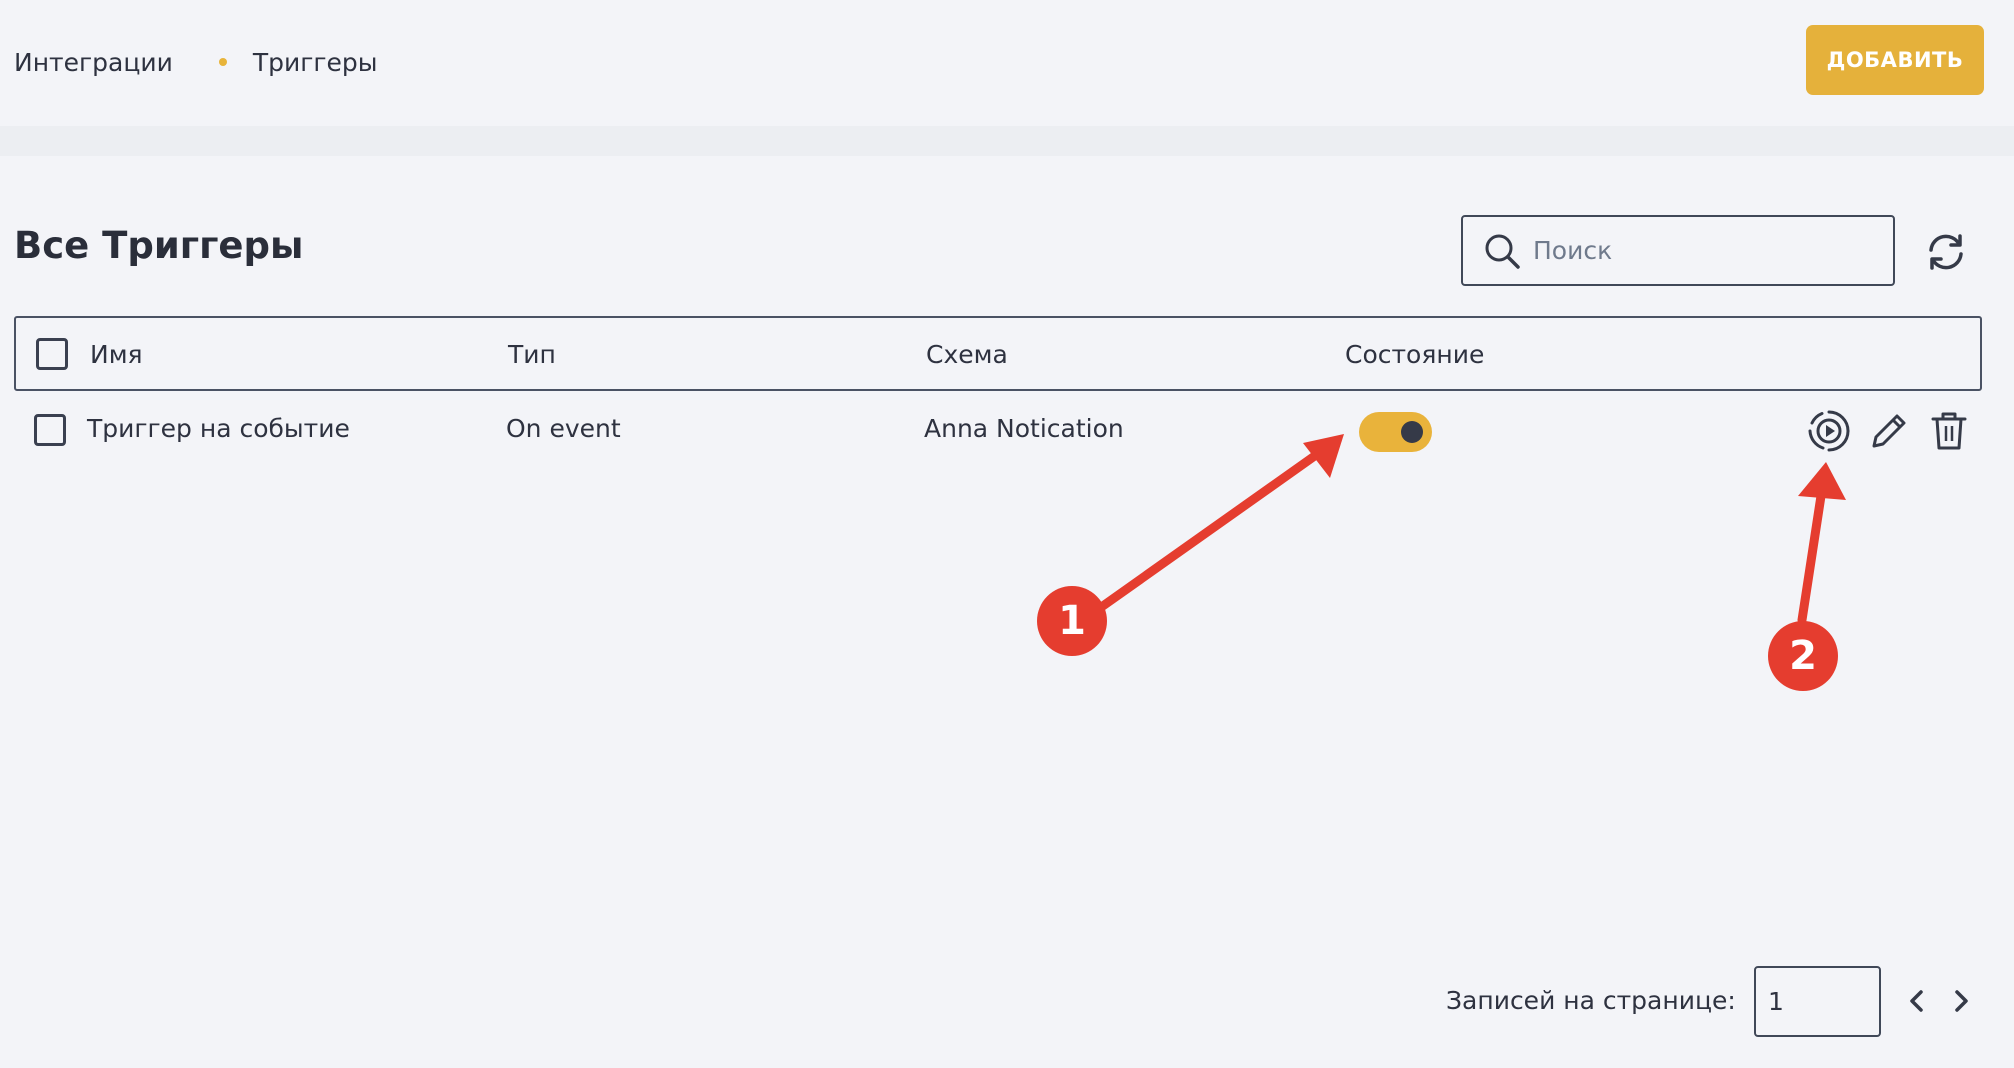 The width and height of the screenshot is (2014, 1068). I want to click on trigger-name: Триггер на событие, so click(218, 428).